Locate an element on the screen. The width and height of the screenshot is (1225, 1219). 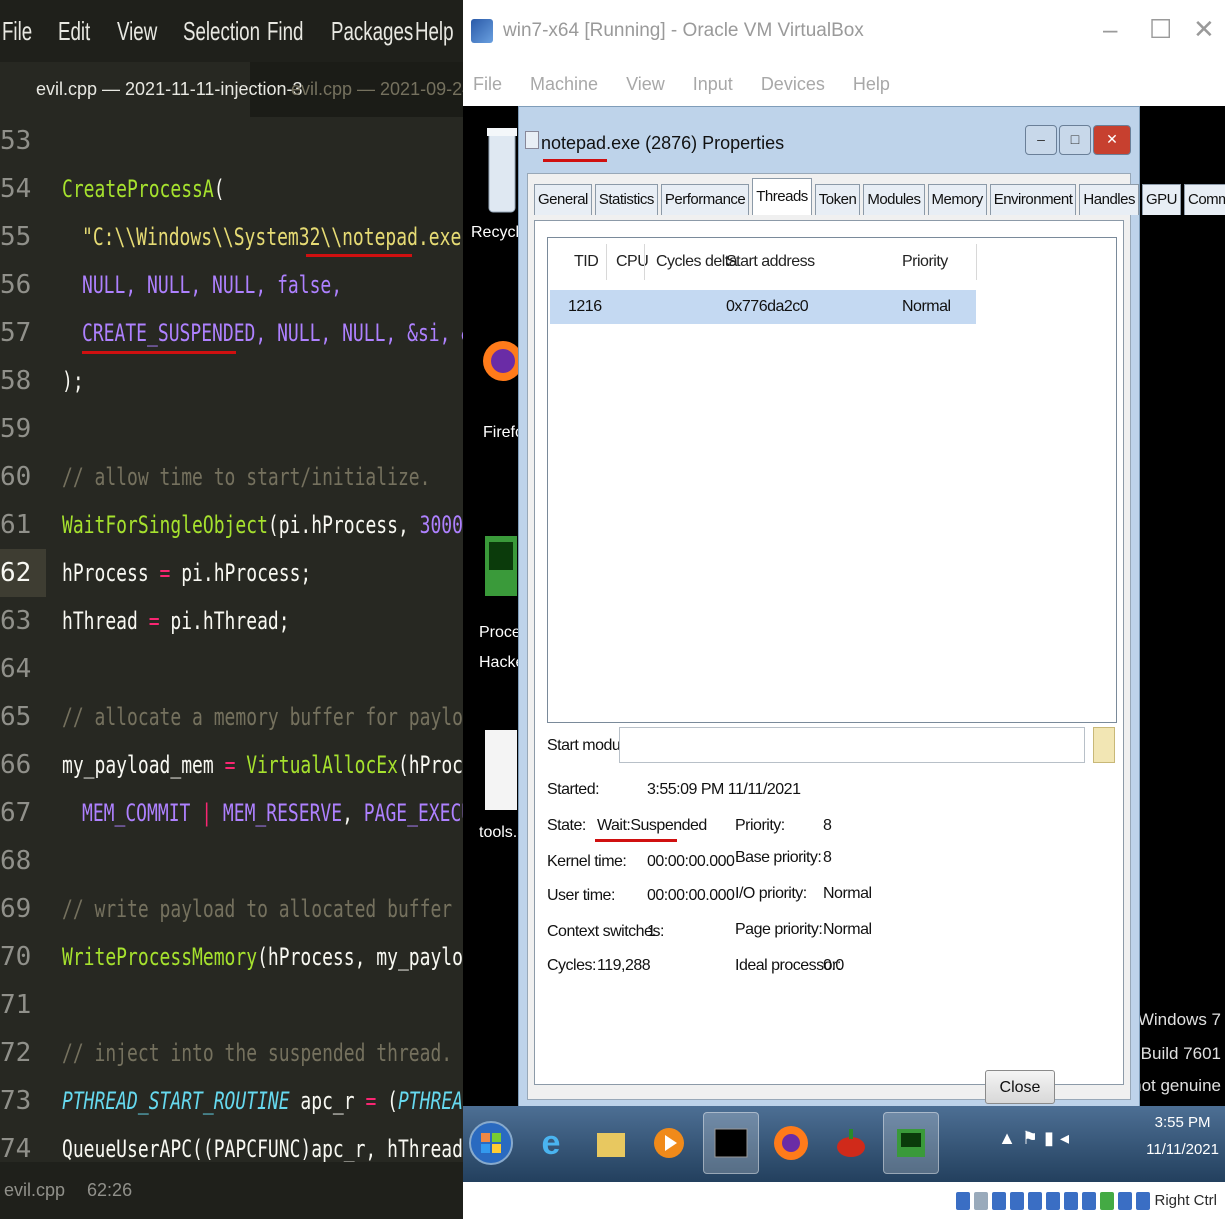
recording-icon is located at coordinates (1089, 1200).